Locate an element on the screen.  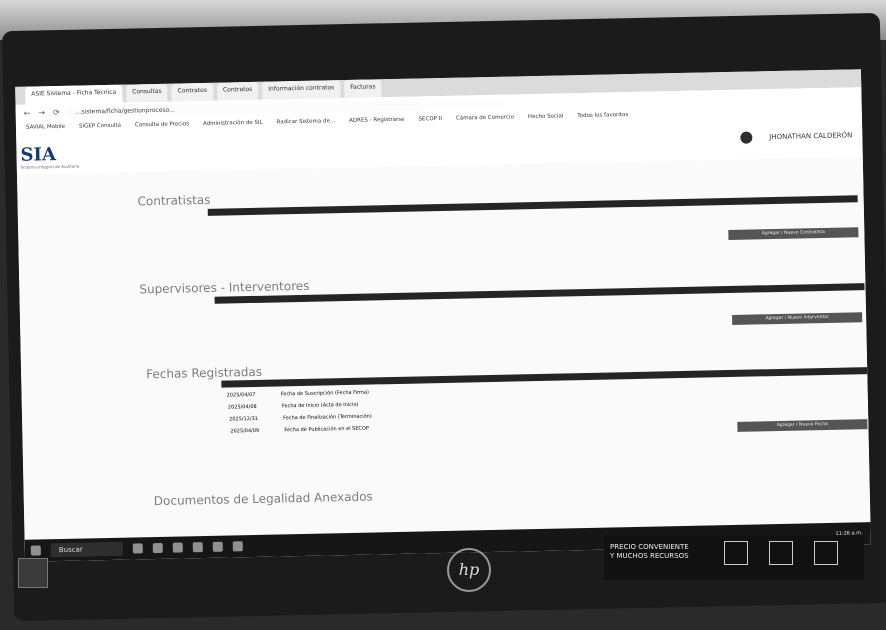
add-fecha-button: Agregar / Nueva Fecha is located at coordinates (802, 425).